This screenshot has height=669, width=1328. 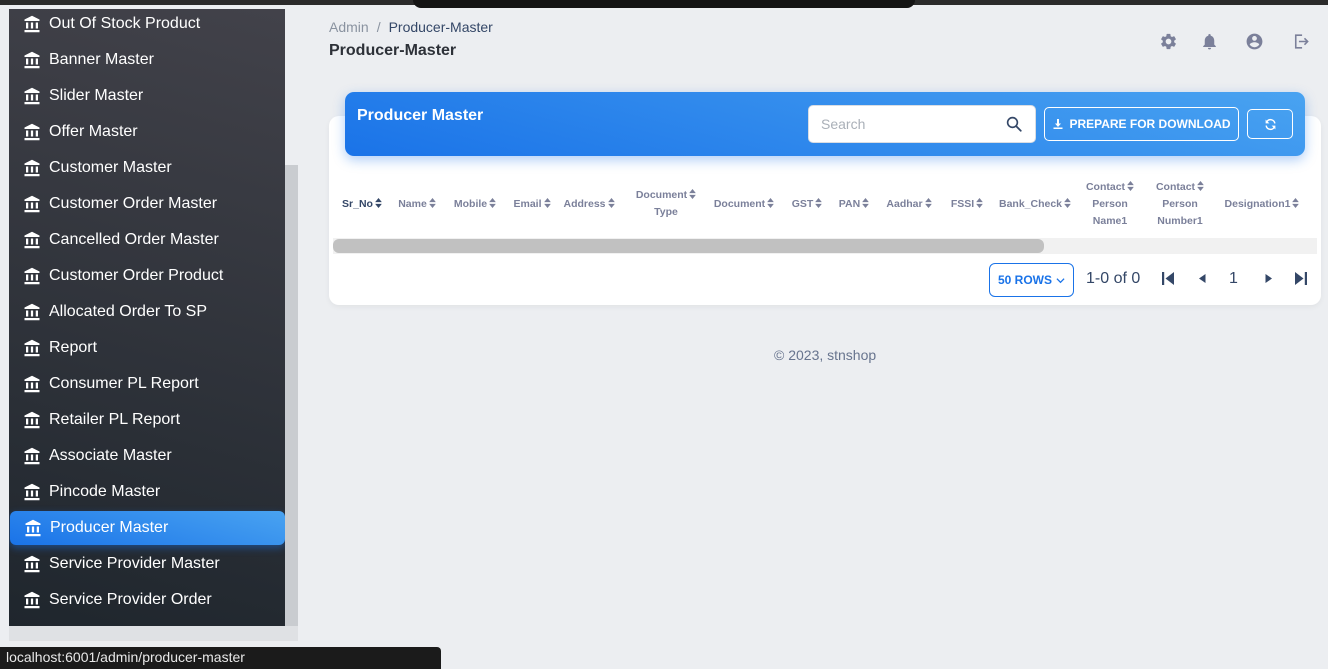 I want to click on sidebar-item-service-provider-master: Service Provider Master, so click(x=147, y=564).